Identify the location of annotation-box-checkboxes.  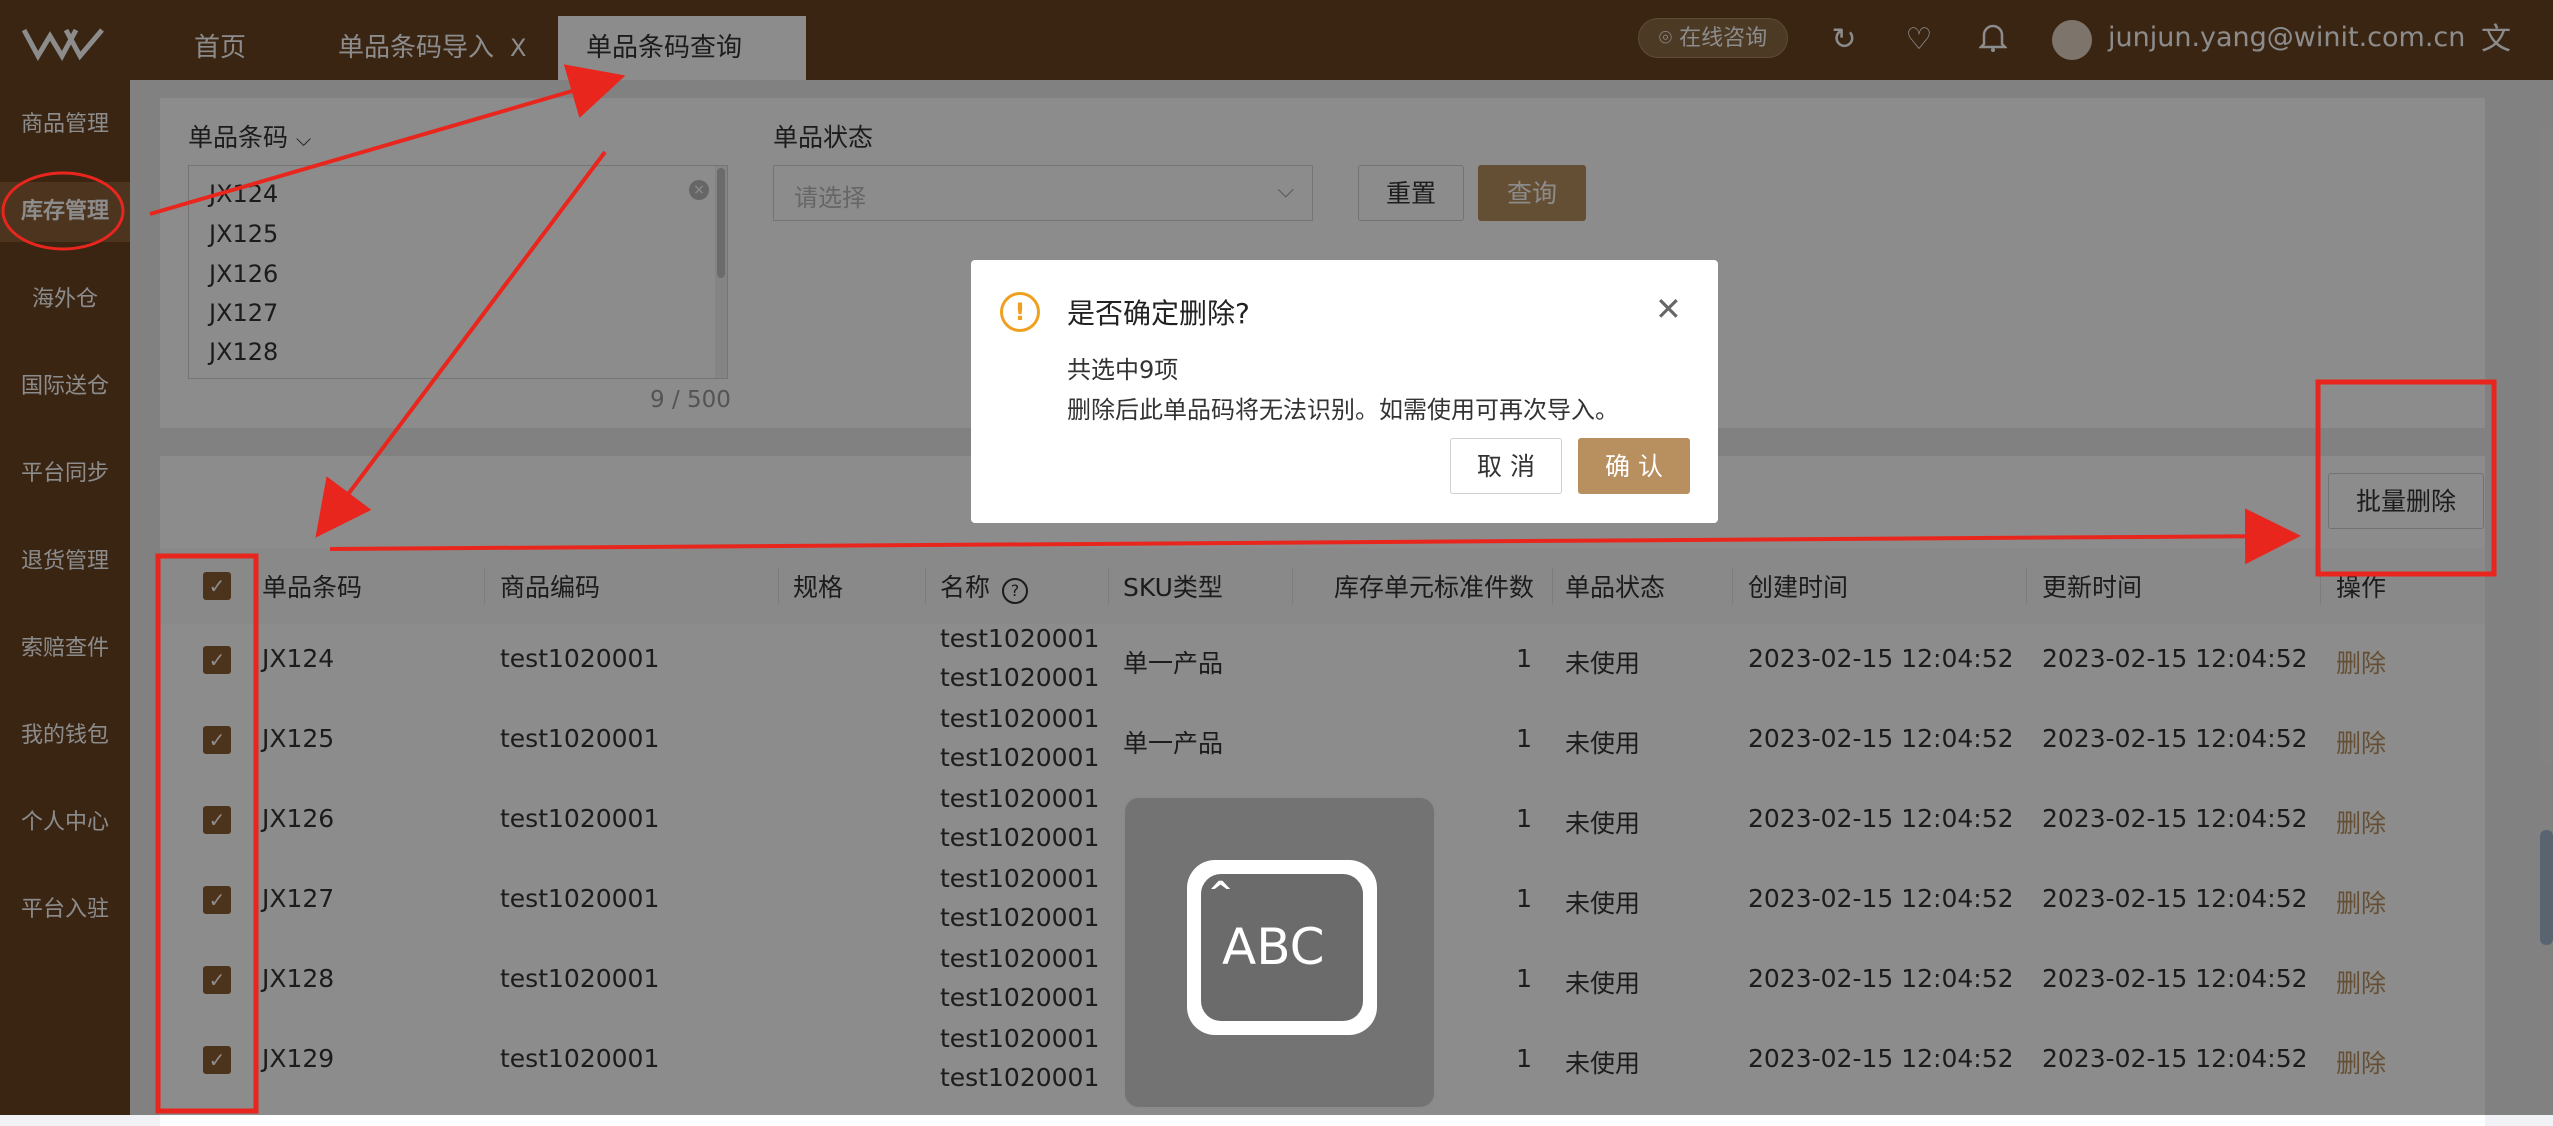
(207, 833).